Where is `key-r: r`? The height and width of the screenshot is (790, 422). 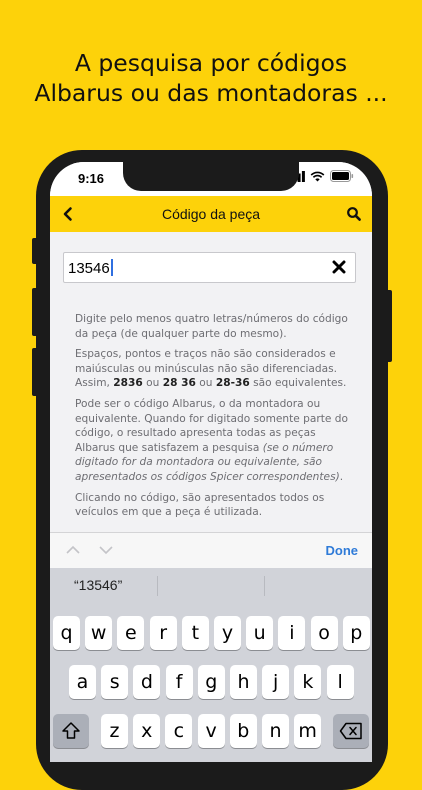
key-r: r is located at coordinates (163, 633).